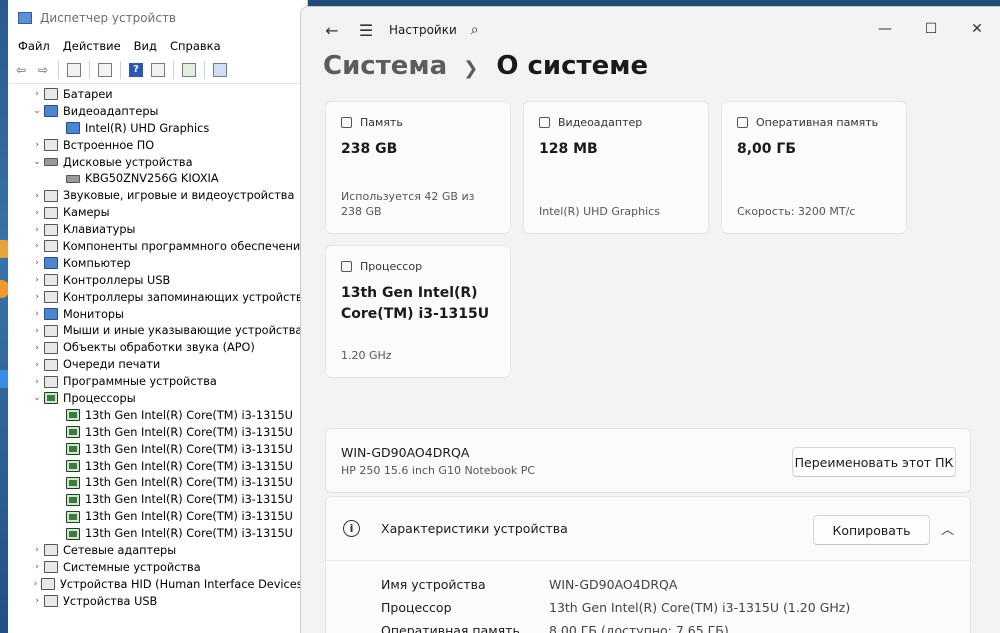  Describe the element at coordinates (92, 46) in the screenshot. I see `menu-action: Действие` at that location.